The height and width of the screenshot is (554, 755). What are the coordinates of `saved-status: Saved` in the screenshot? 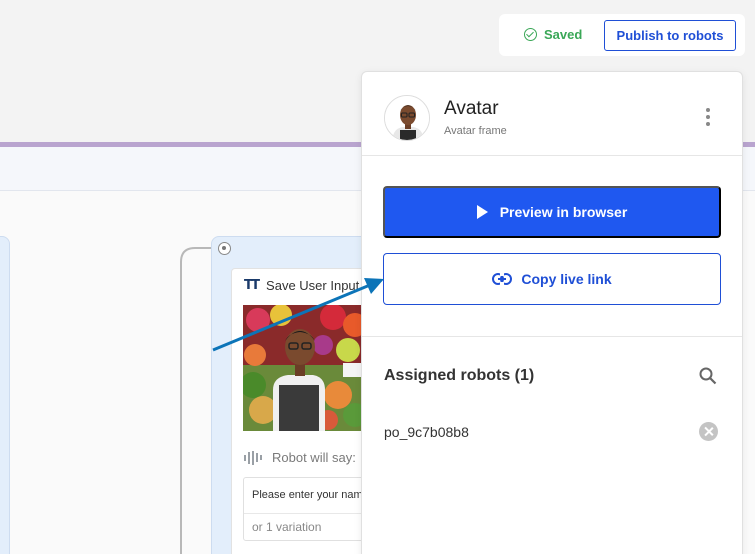 It's located at (553, 34).